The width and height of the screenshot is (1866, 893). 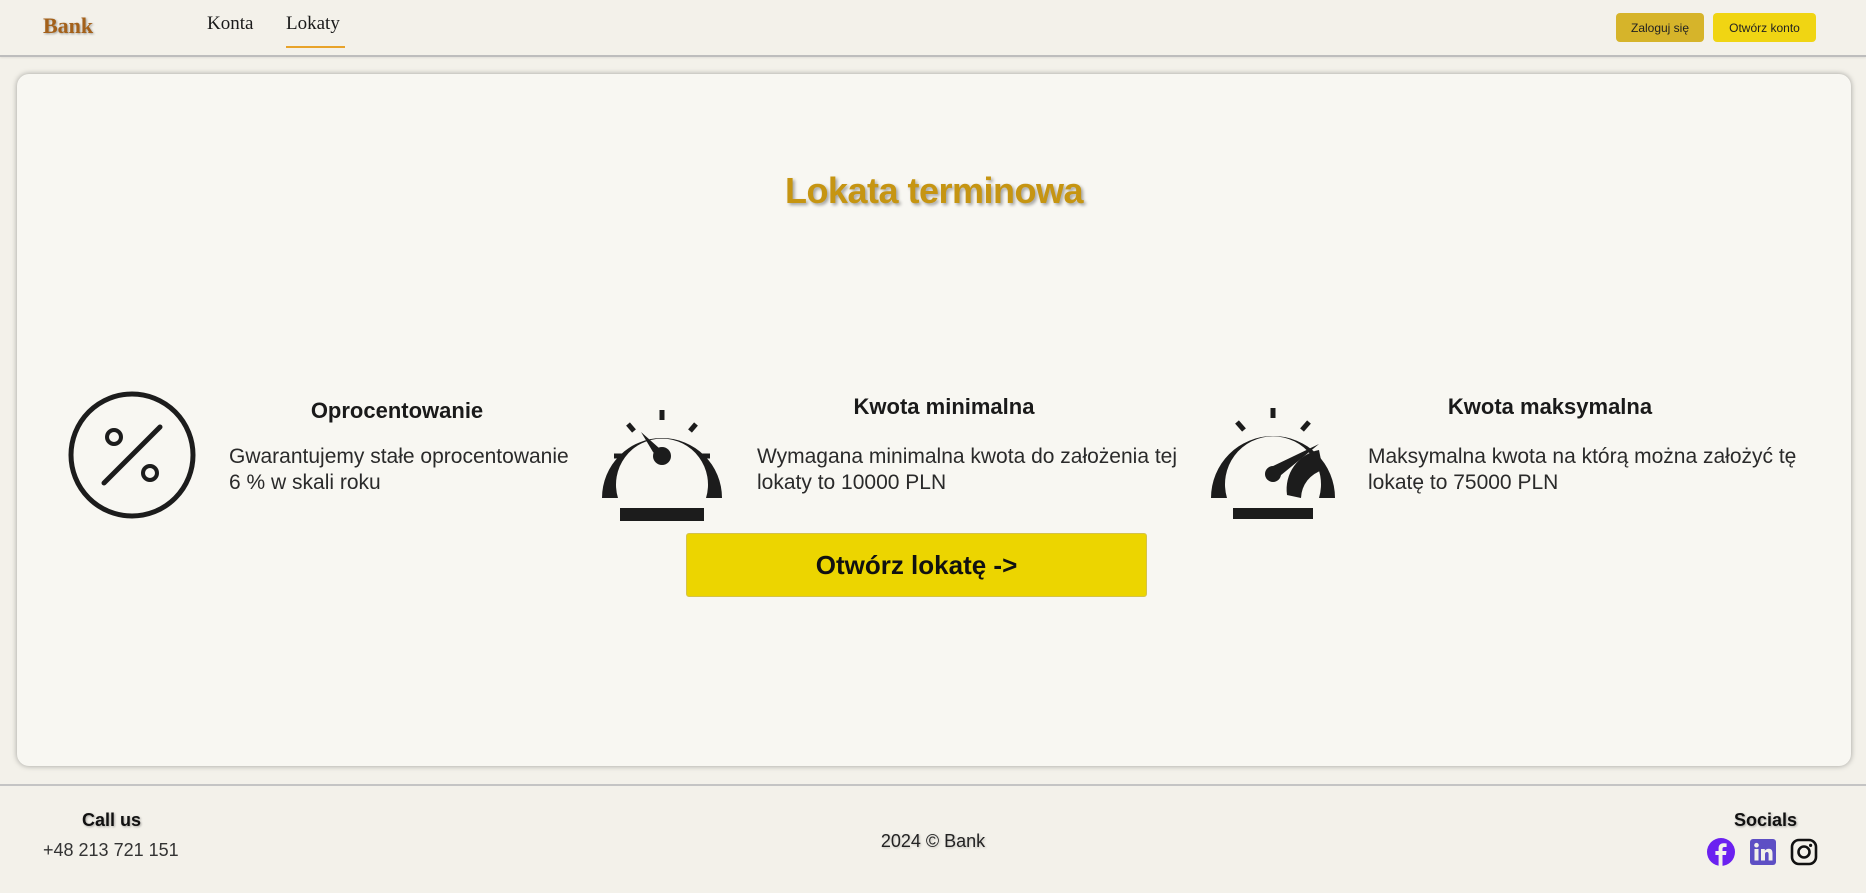 What do you see at coordinates (313, 24) in the screenshot?
I see `nav-link-lokaty: Lokaty` at bounding box center [313, 24].